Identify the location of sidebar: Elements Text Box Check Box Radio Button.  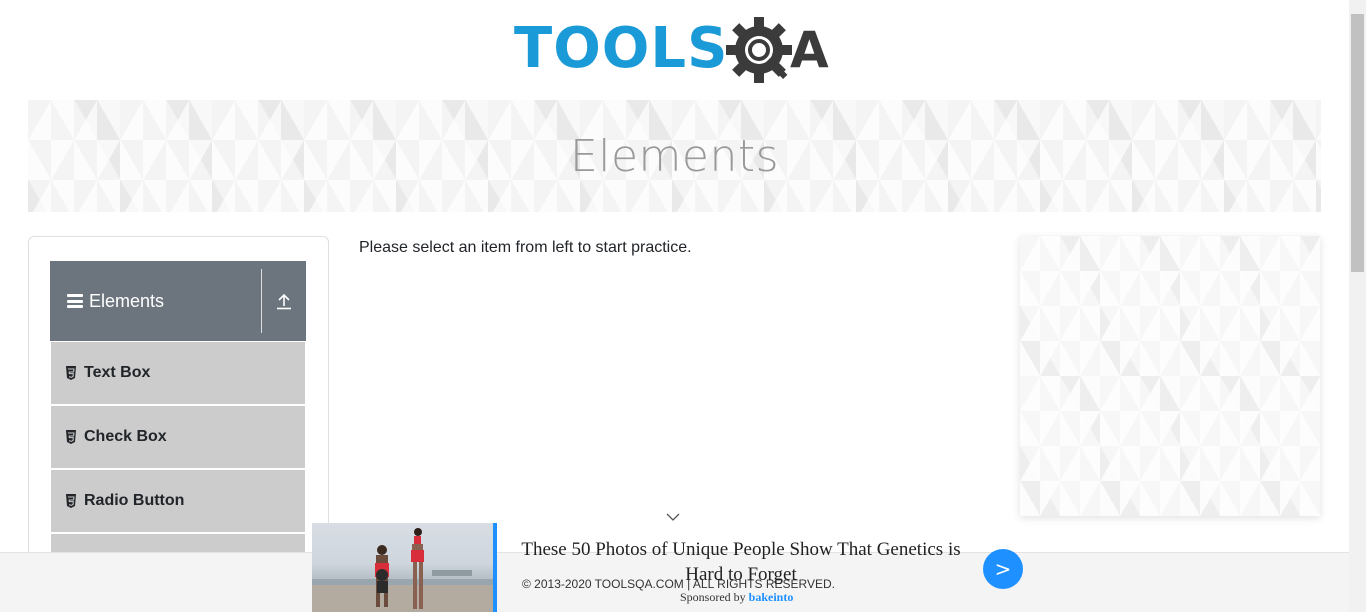
(178, 401).